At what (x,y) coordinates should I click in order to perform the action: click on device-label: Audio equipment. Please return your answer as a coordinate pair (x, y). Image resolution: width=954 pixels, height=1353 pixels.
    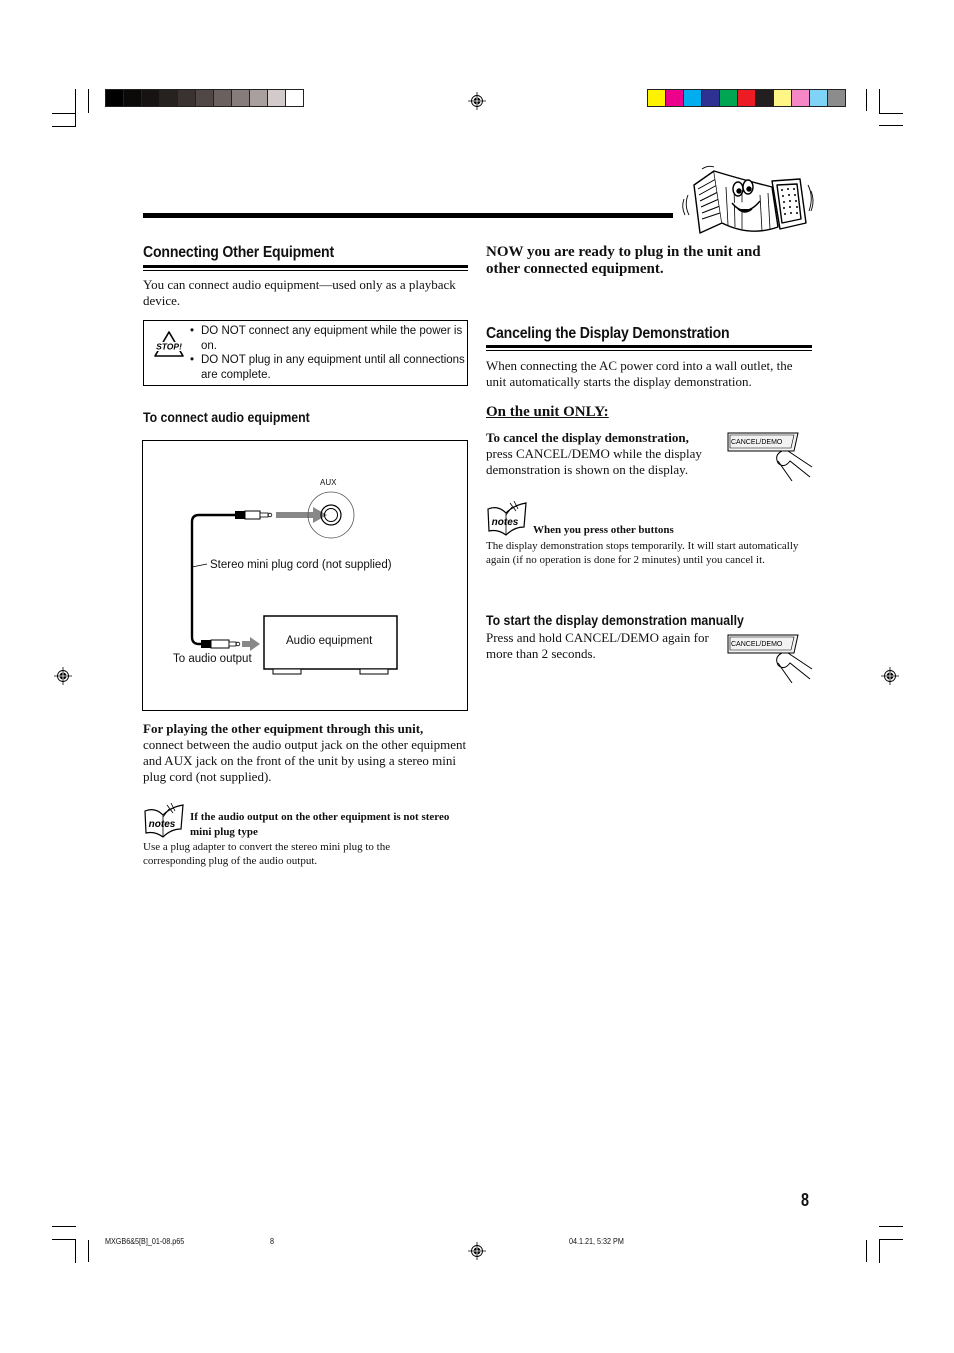
    Looking at the image, I should click on (329, 641).